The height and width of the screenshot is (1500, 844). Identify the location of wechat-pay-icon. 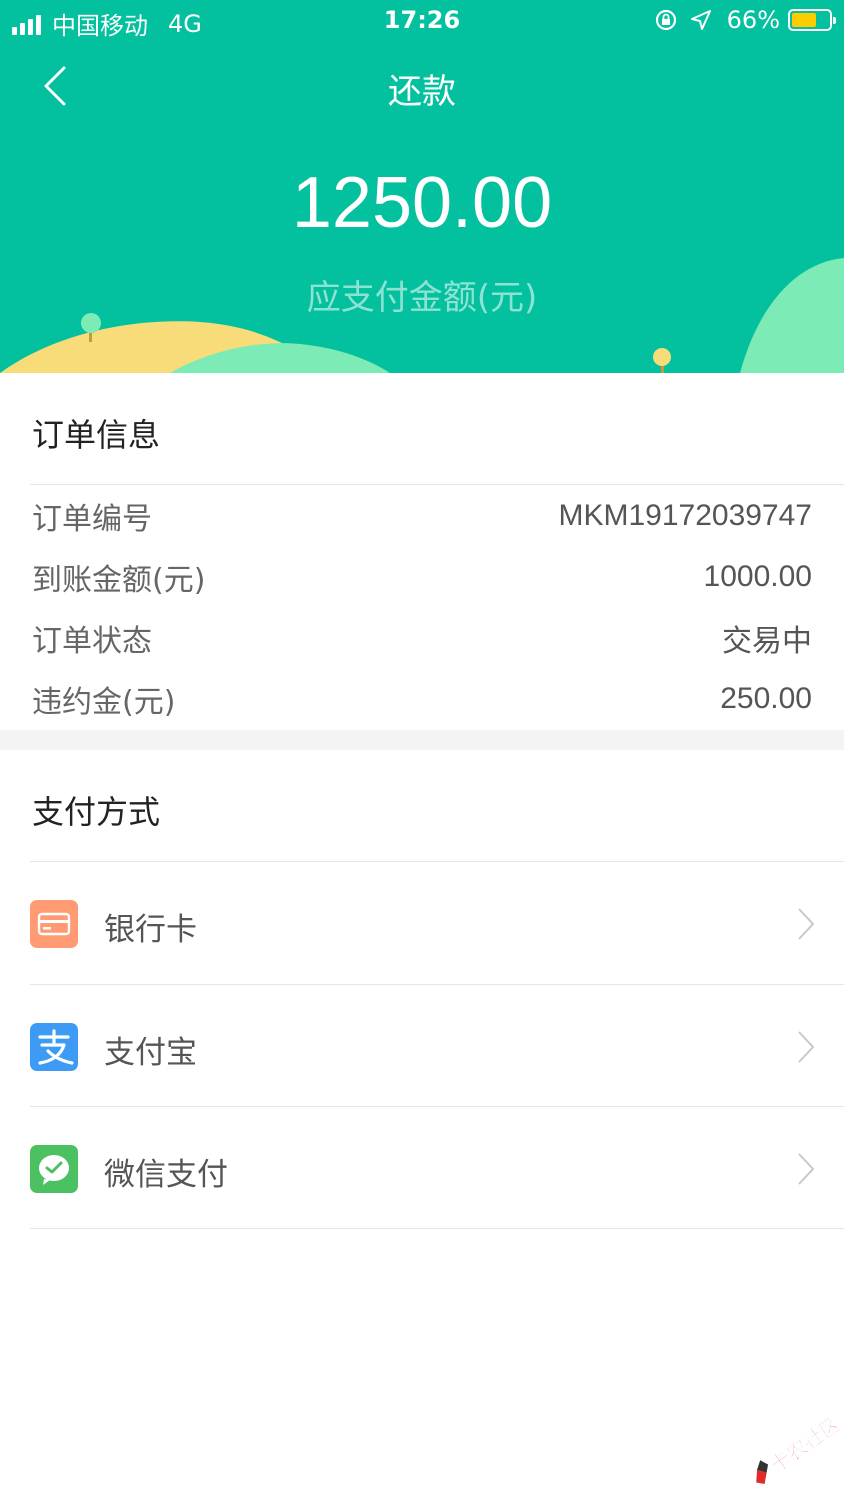
(54, 1169).